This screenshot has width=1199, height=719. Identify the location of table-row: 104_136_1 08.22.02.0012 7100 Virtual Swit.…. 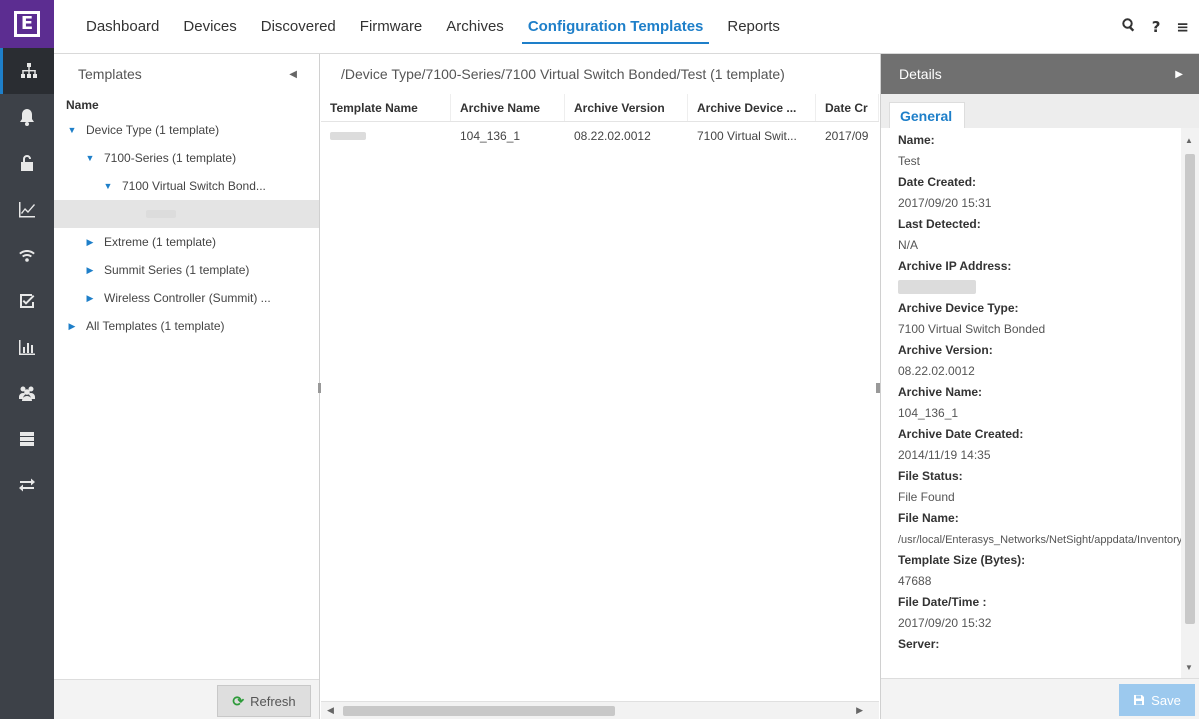
(600, 136).